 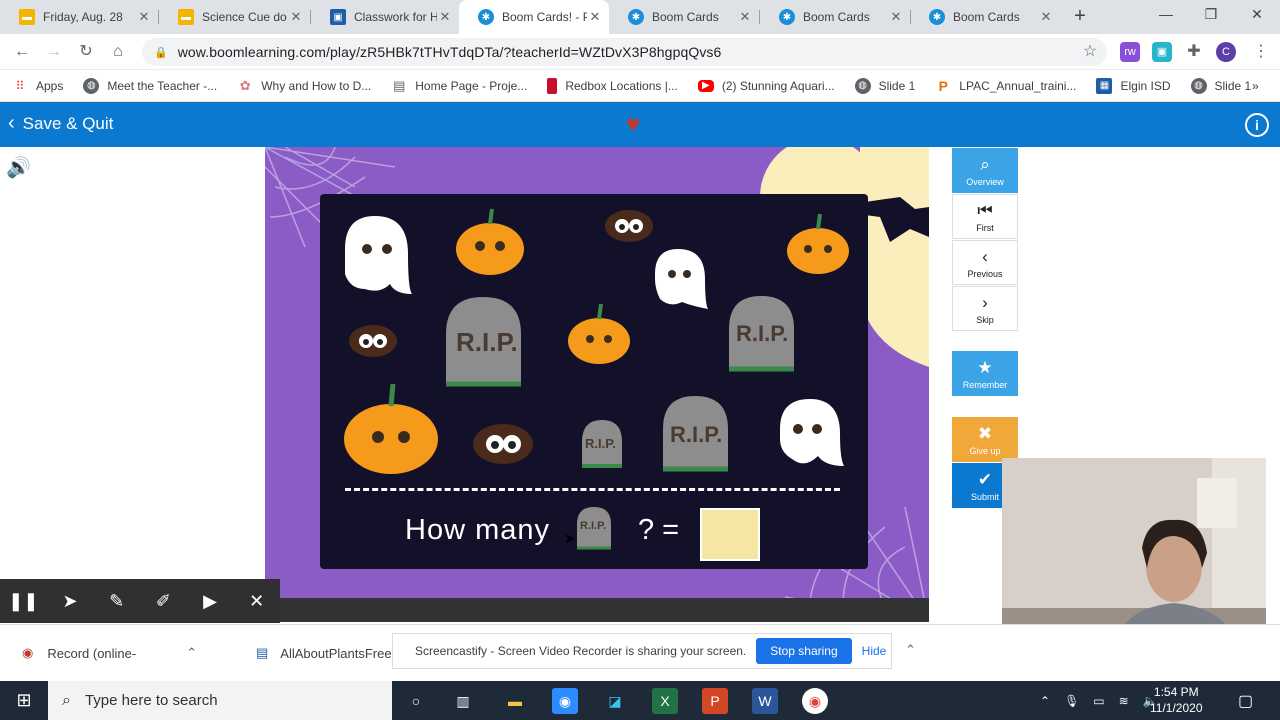 What do you see at coordinates (220, 700) in the screenshot?
I see `taskbar-search: ⌕ Type here to search` at bounding box center [220, 700].